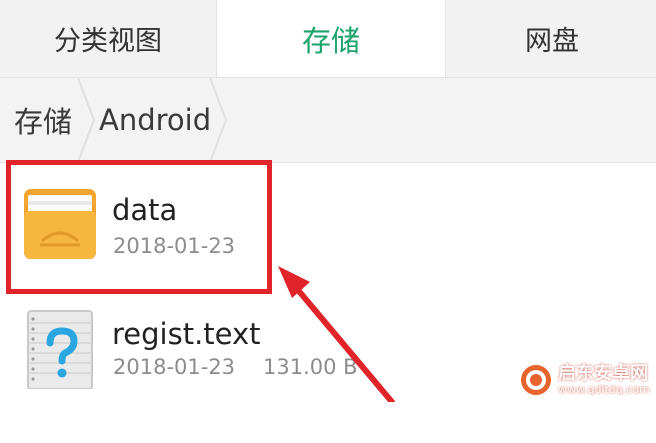 The image size is (656, 443). Describe the element at coordinates (60, 224) in the screenshot. I see `folder-icon` at that location.